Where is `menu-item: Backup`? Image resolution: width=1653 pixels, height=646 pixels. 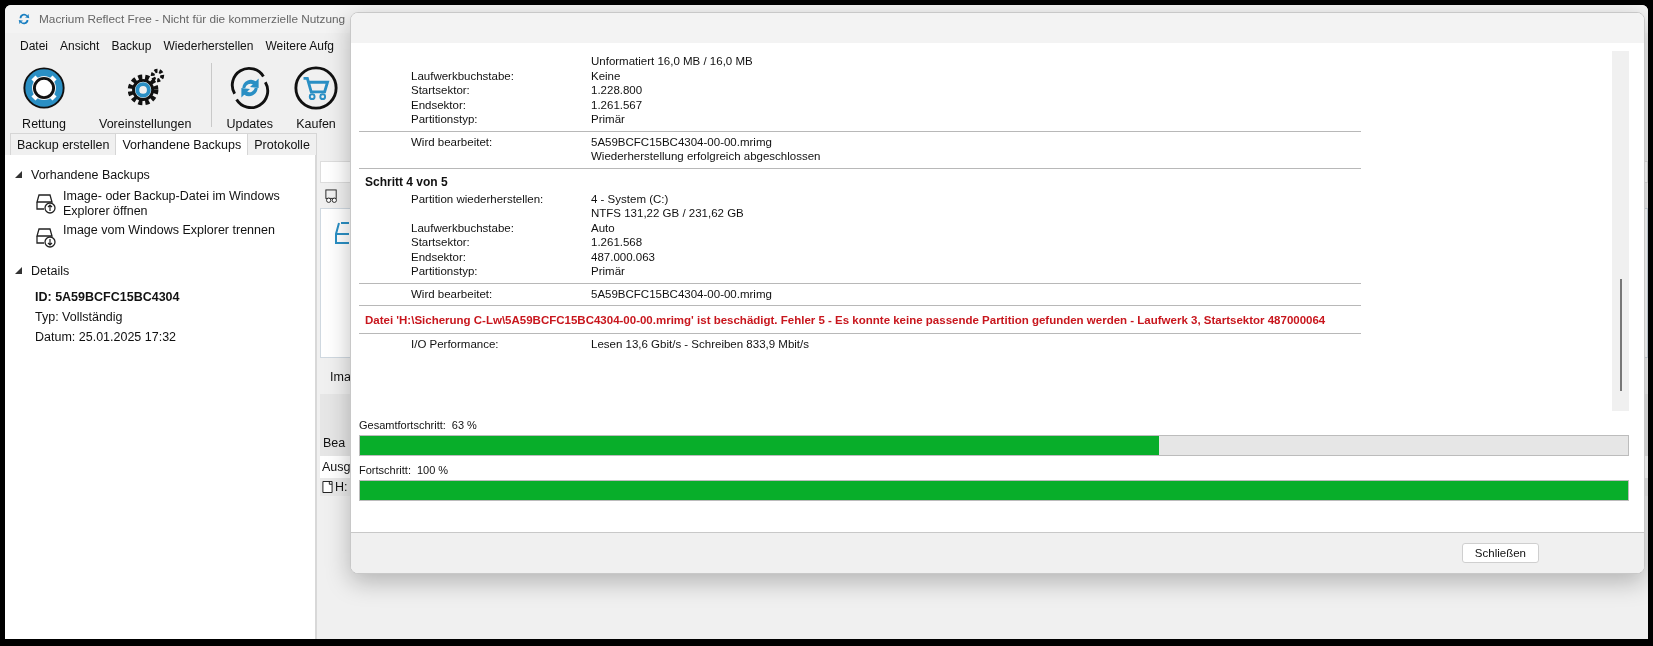
menu-item: Backup is located at coordinates (131, 46).